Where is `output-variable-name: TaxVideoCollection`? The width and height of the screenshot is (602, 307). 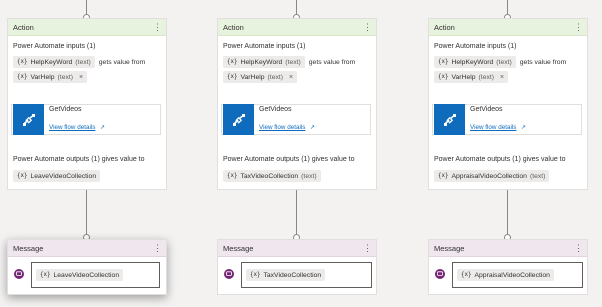
output-variable-name: TaxVideoCollection is located at coordinates (269, 176).